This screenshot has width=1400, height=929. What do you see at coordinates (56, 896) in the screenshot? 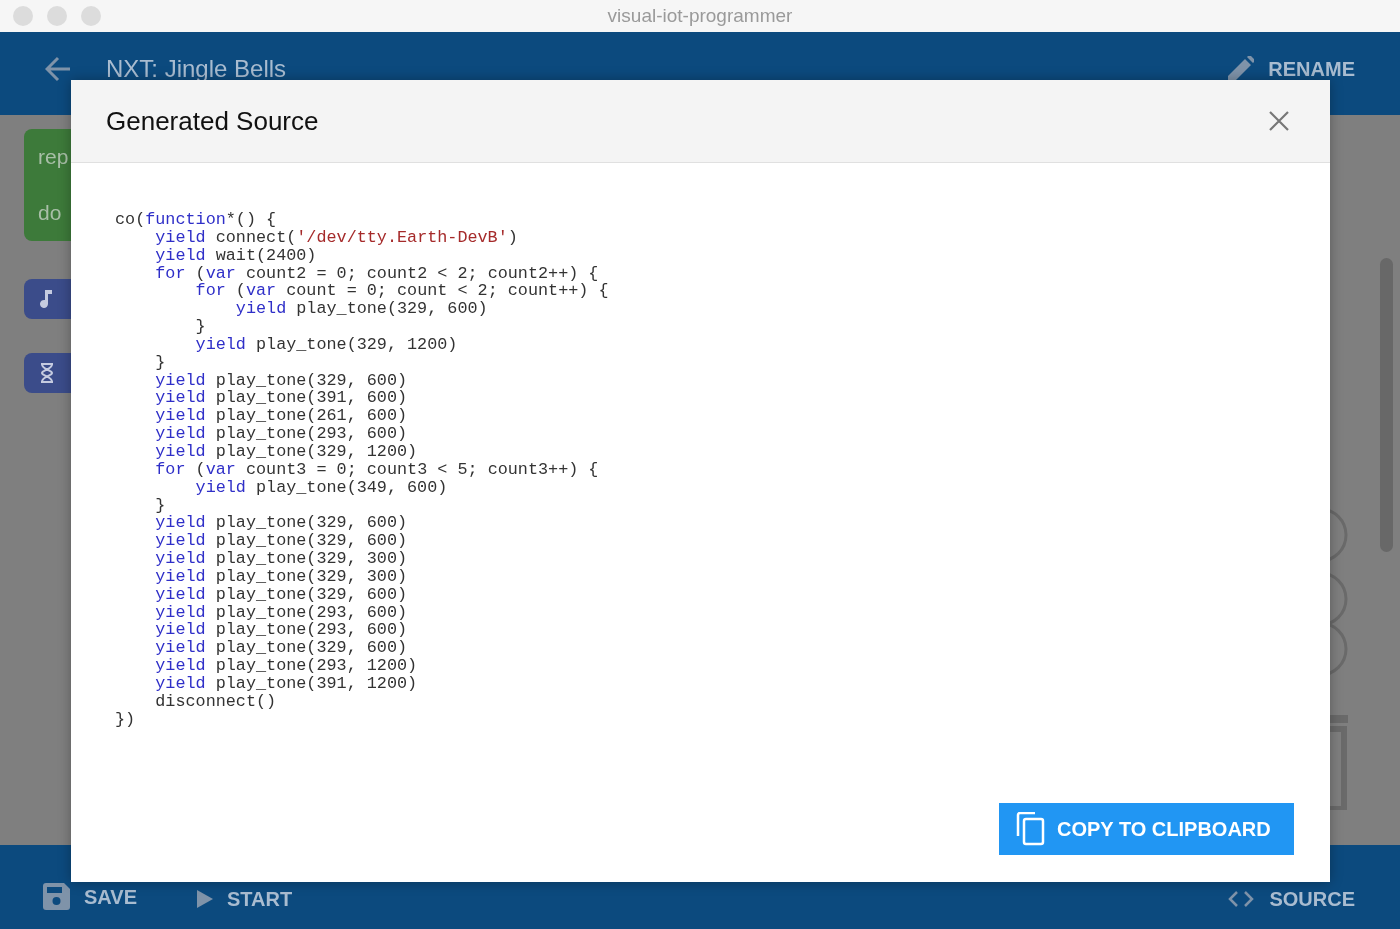
I see `save-icon` at bounding box center [56, 896].